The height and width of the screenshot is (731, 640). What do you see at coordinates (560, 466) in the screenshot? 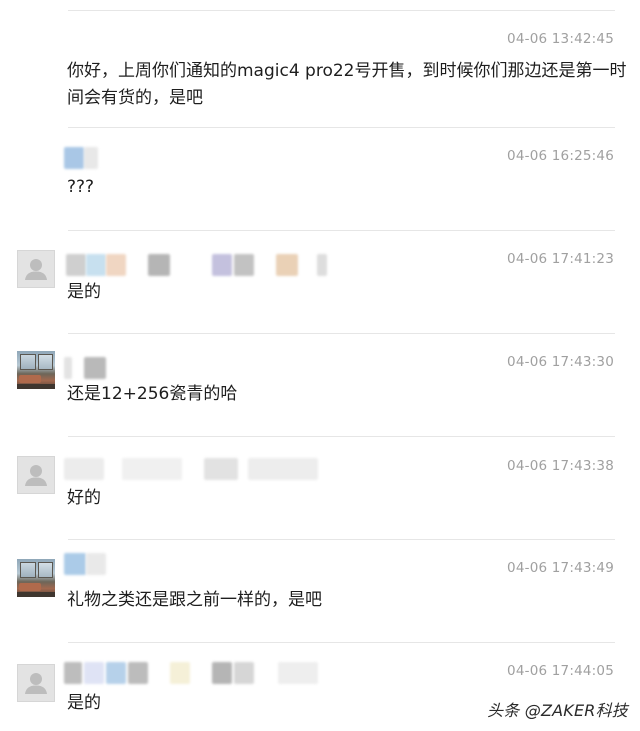
I see `comment-timestamp: 04-06 17:43:38` at bounding box center [560, 466].